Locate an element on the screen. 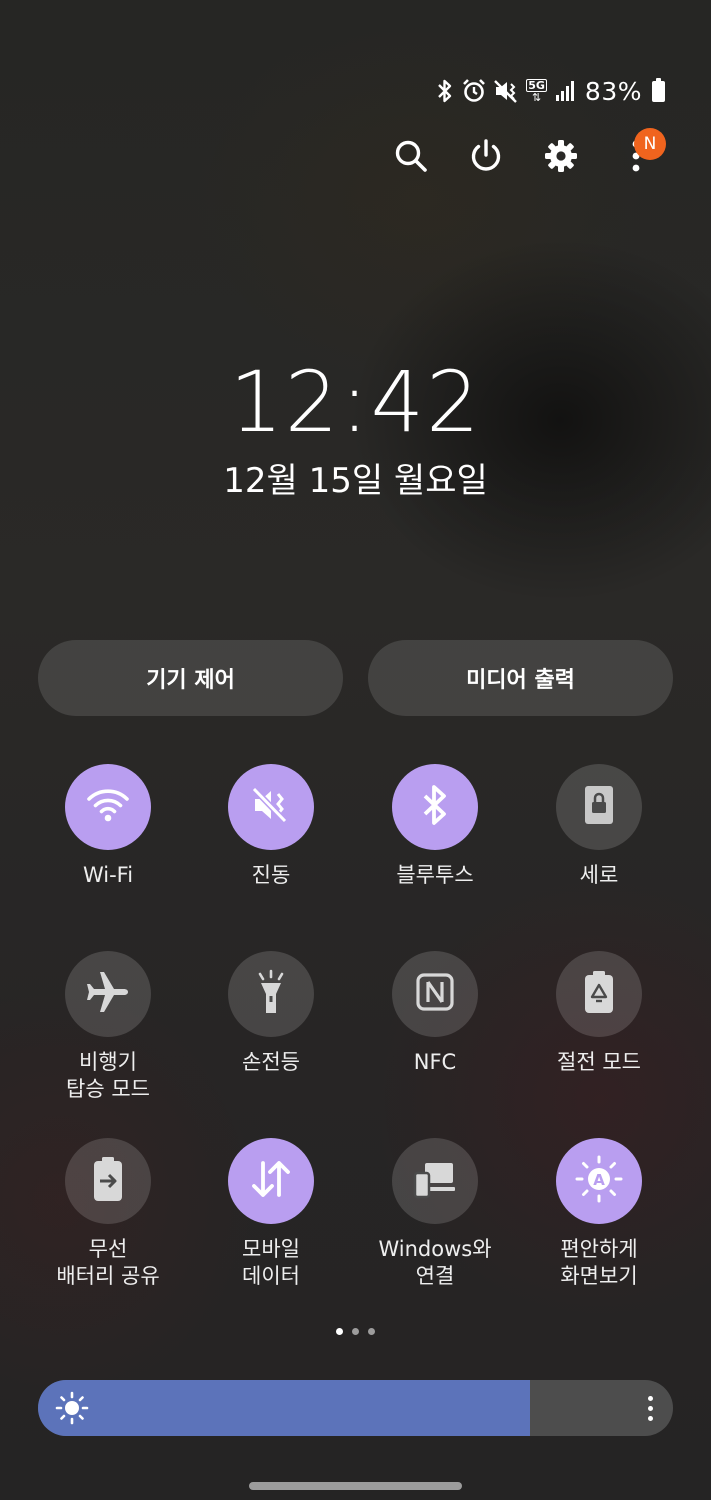 The image size is (711, 1500). brightness-fill is located at coordinates (284, 1408).